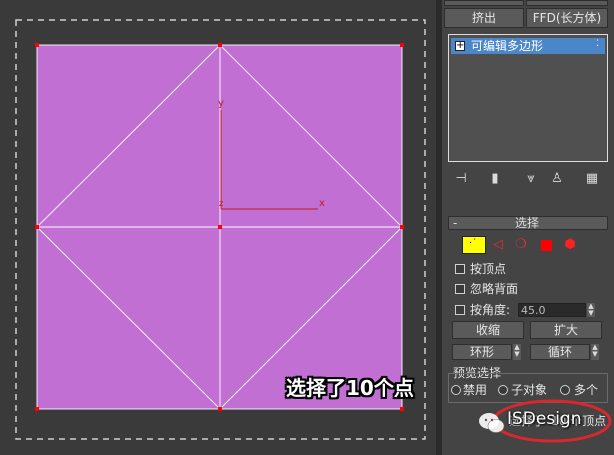  I want to click on by-angle-label: 按角度:, so click(490, 310).